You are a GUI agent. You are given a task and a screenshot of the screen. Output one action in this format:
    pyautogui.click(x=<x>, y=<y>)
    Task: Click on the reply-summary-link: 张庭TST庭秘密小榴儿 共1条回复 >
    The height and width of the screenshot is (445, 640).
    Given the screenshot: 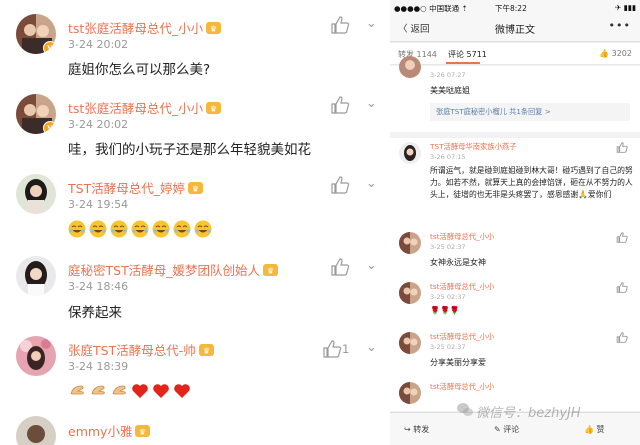 What is the action you would take?
    pyautogui.click(x=530, y=112)
    